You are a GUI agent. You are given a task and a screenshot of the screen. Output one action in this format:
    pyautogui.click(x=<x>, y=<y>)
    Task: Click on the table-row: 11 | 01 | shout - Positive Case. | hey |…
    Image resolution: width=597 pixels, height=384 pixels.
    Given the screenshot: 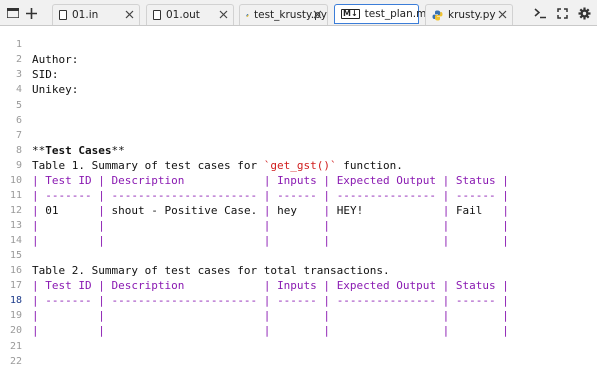 What is the action you would take?
    pyautogui.click(x=254, y=195)
    